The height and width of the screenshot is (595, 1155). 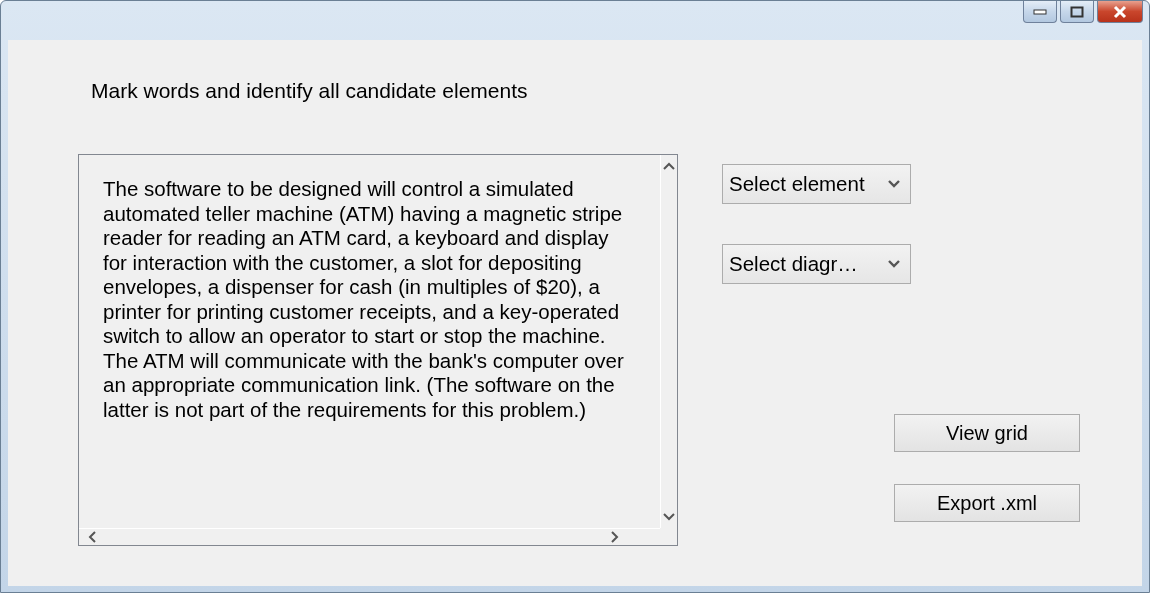 I want to click on maximize-icon, so click(x=1077, y=11).